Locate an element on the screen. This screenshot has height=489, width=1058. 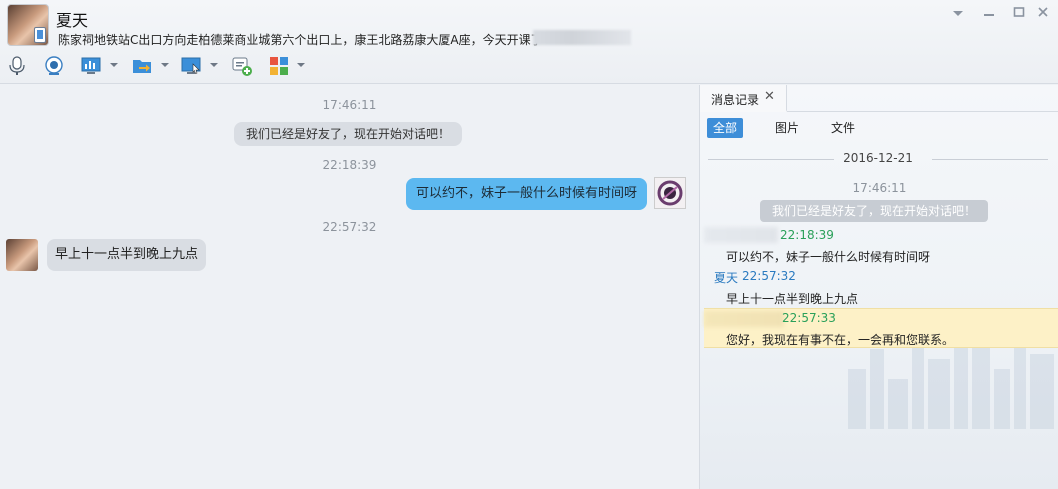
remote-desktop-icon is located at coordinates (191, 66).